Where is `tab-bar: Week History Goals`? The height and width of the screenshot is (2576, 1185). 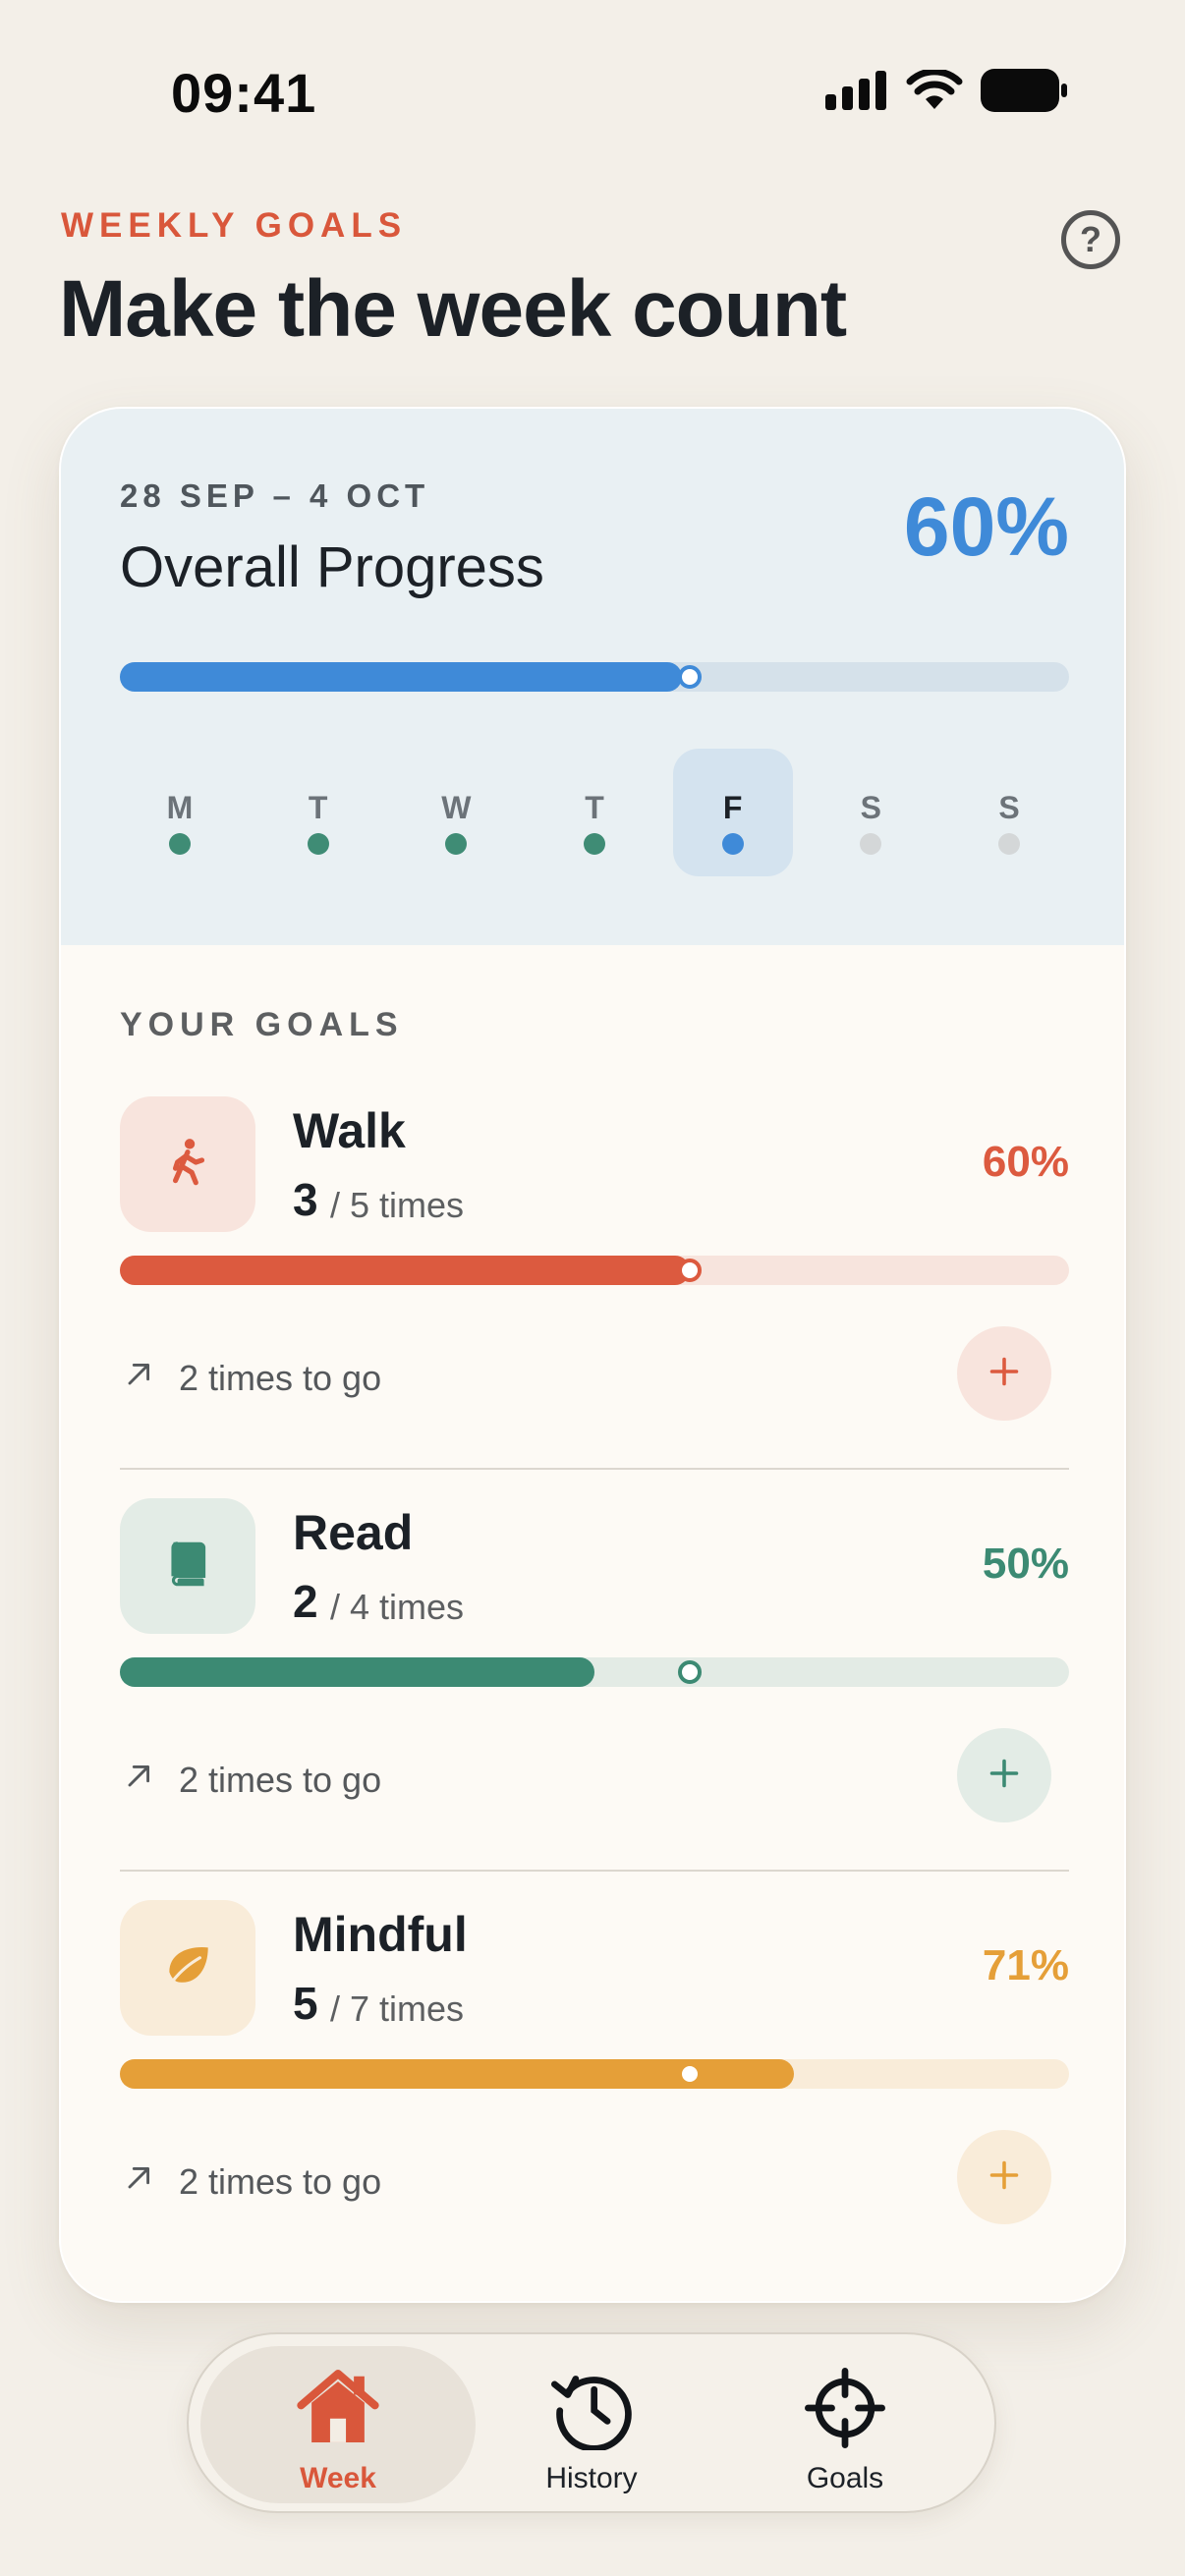
tab-bar: Week History Goals is located at coordinates (592, 2422).